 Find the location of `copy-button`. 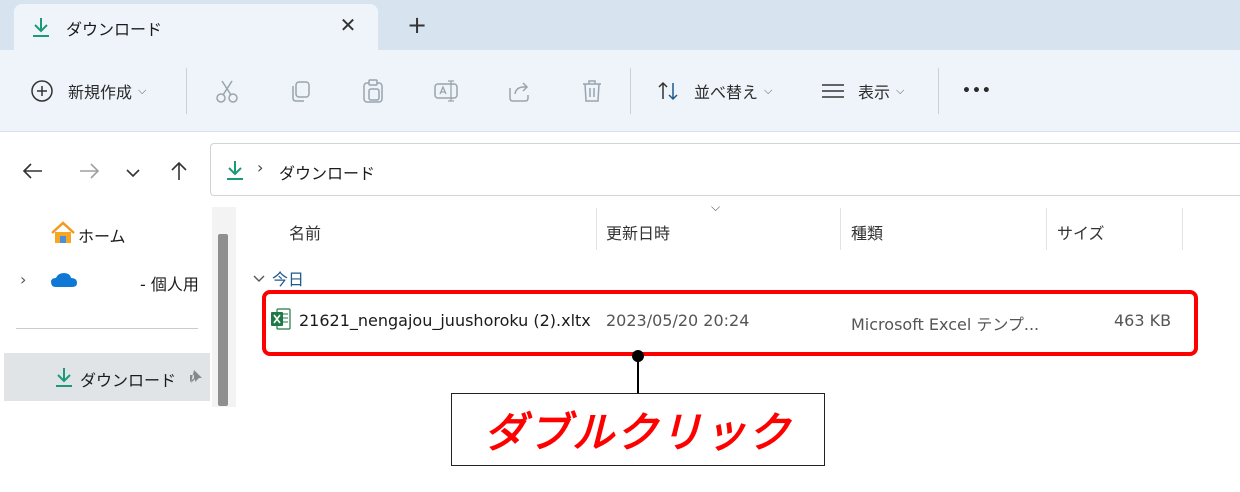

copy-button is located at coordinates (301, 91).